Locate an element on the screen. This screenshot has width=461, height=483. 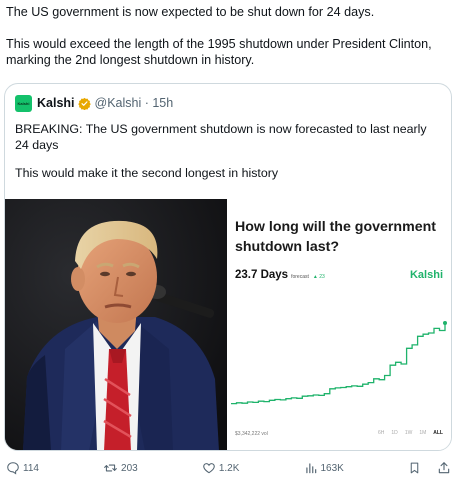
volume-label: $3,342,222 vol is located at coordinates (251, 434).